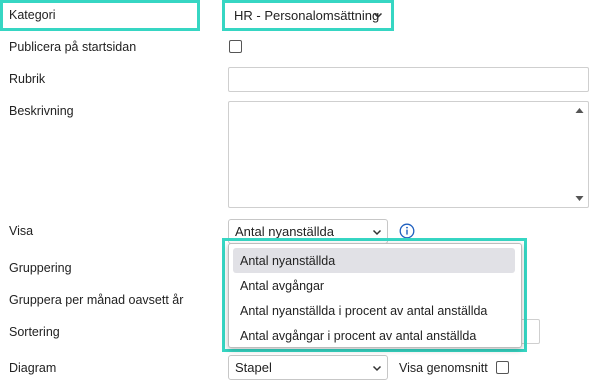  What do you see at coordinates (41, 111) in the screenshot?
I see `beskrivning-label: Beskrivning` at bounding box center [41, 111].